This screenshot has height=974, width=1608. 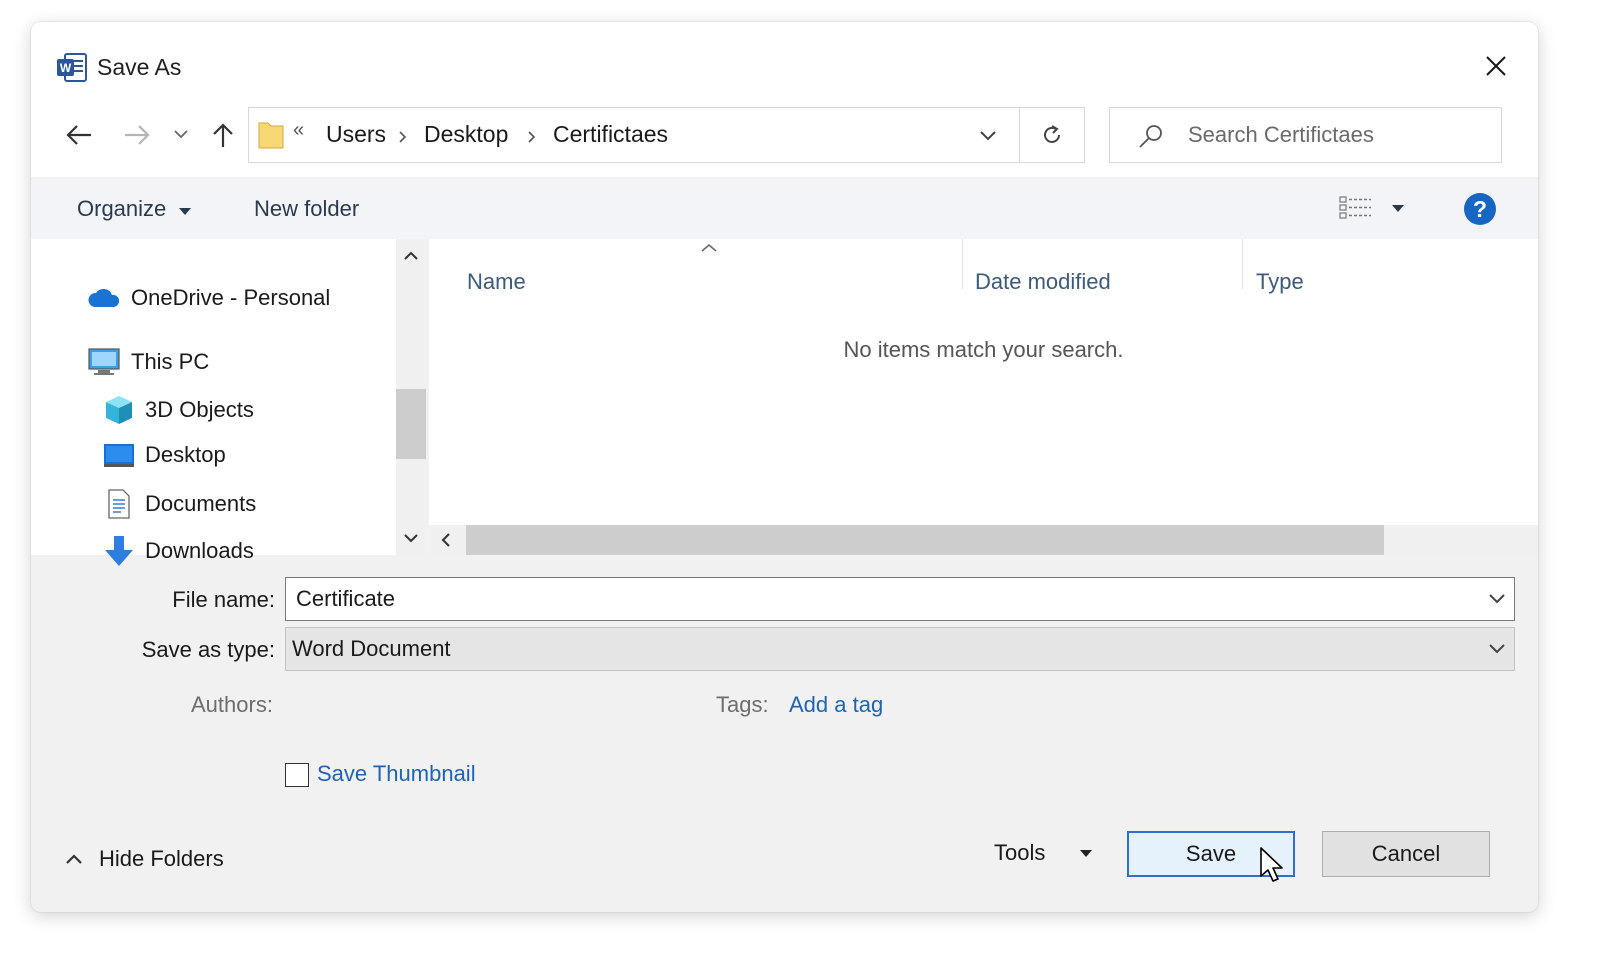 I want to click on path-segment-certifictaes: Certifictaes, so click(x=610, y=134).